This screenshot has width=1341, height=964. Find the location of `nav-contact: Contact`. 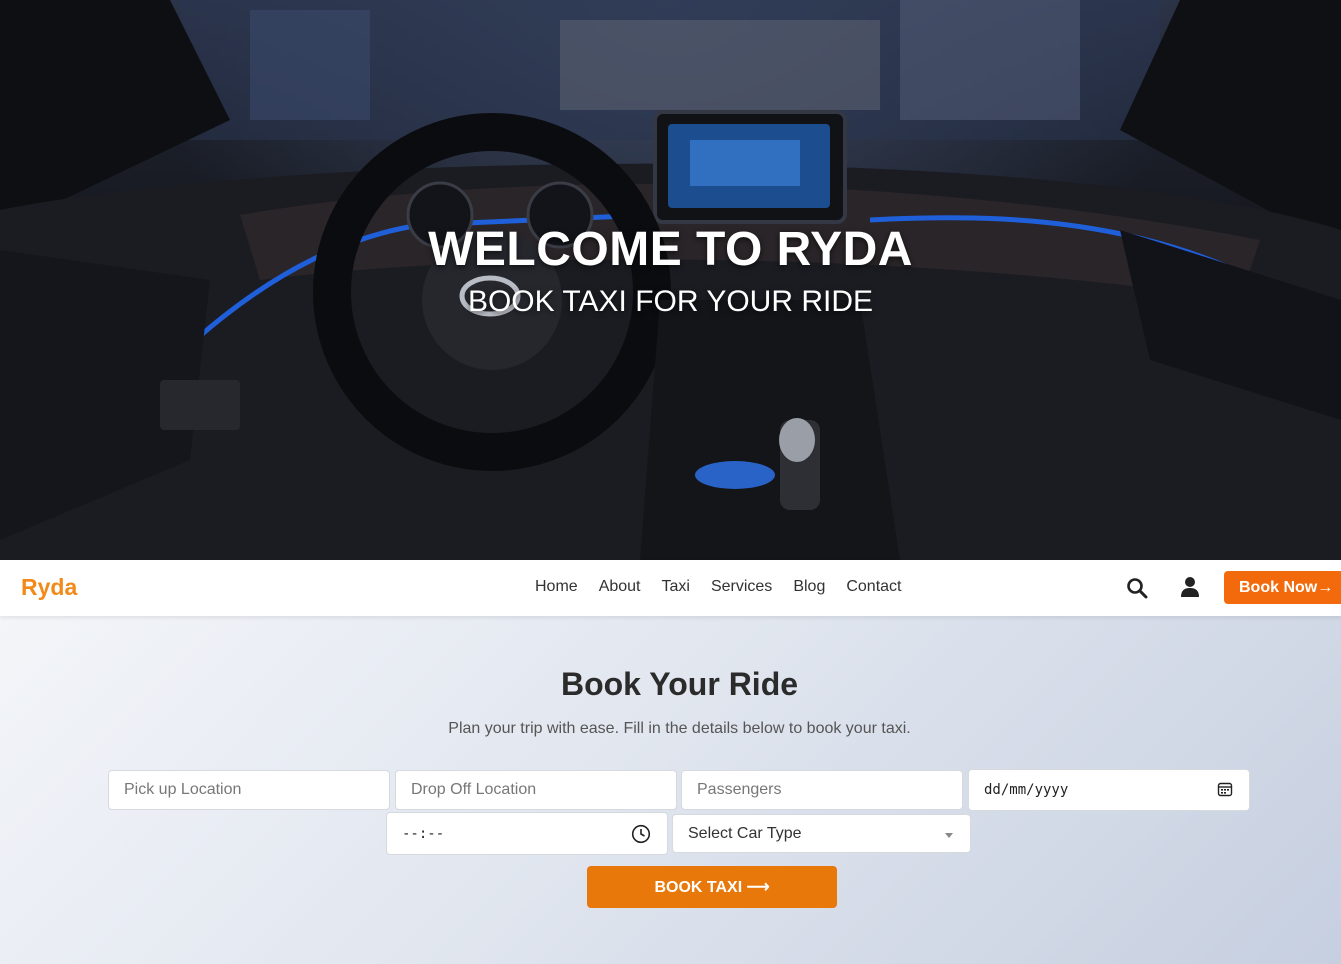

nav-contact: Contact is located at coordinates (873, 587).